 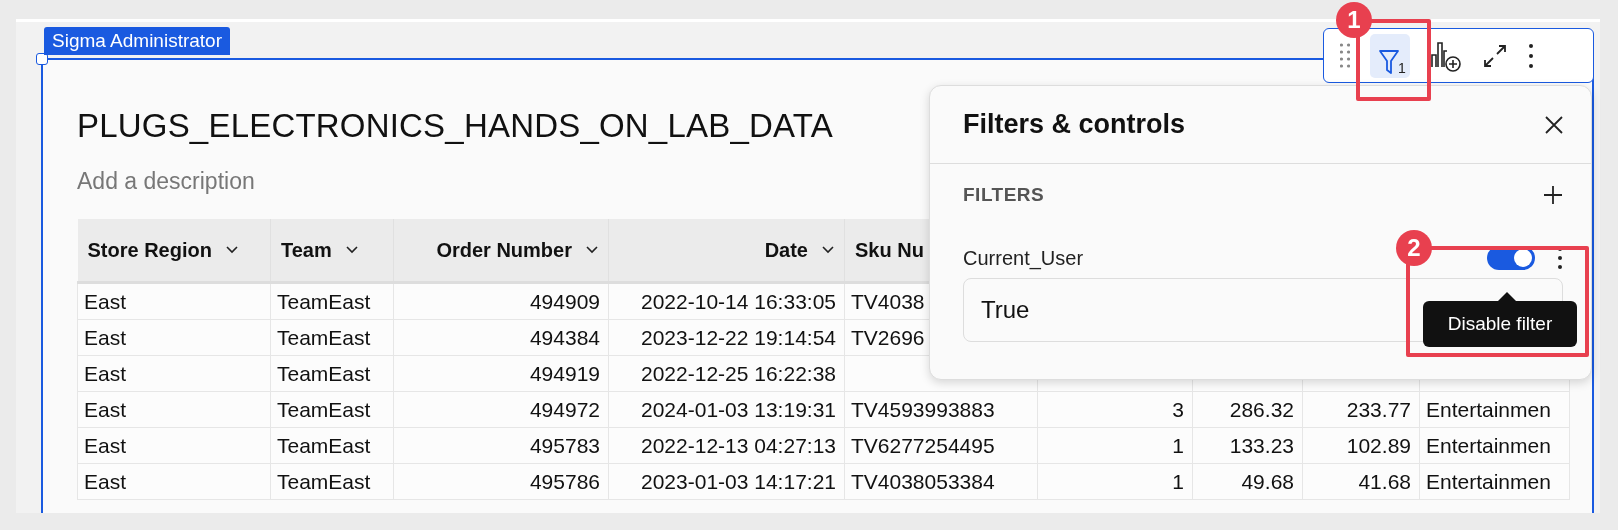 What do you see at coordinates (1554, 124) in the screenshot?
I see `close-icon` at bounding box center [1554, 124].